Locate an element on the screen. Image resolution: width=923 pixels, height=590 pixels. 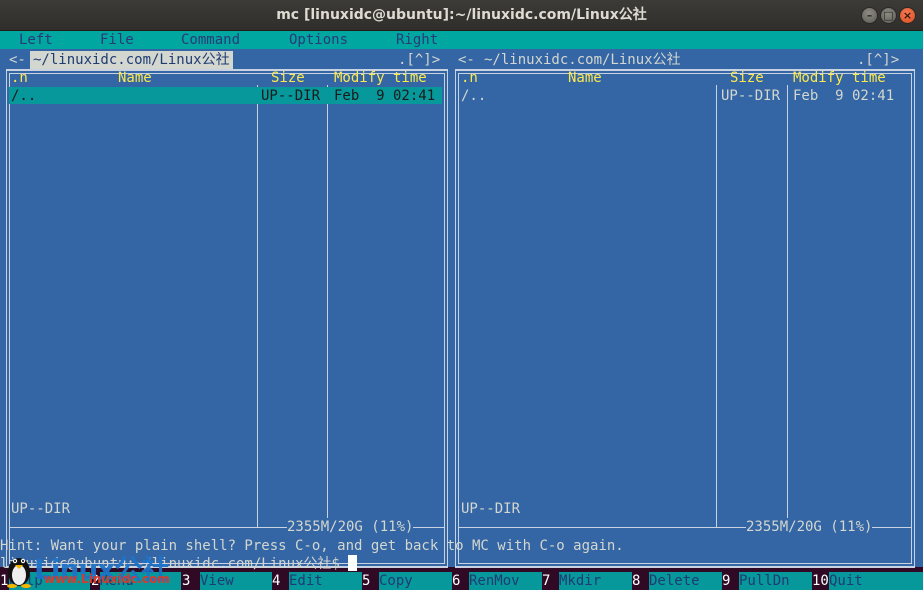
fkey-renmov: 6 RenMov is located at coordinates (497, 581).